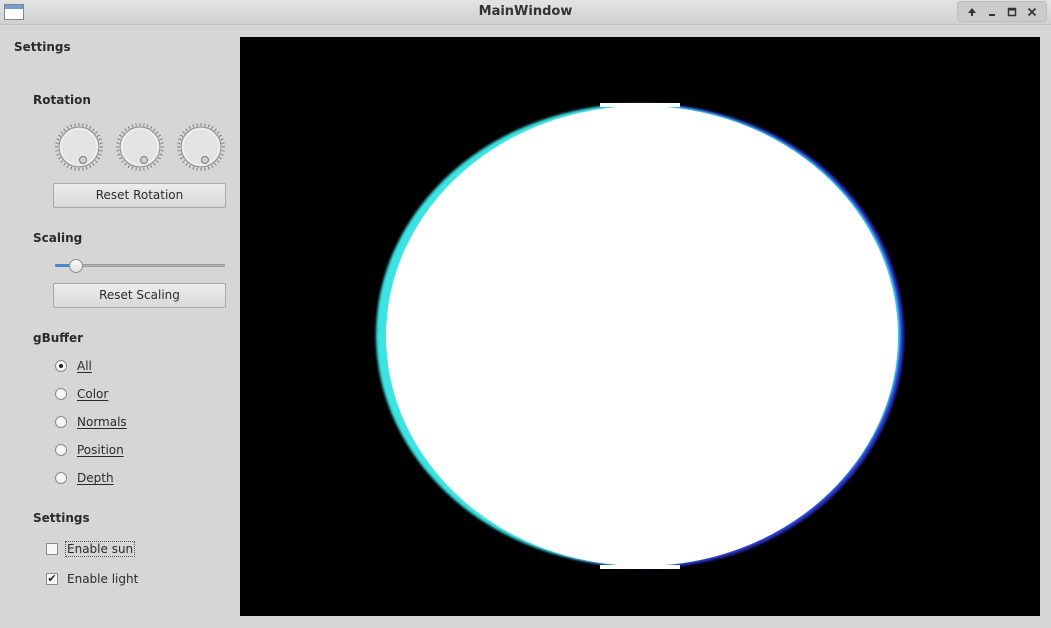 The width and height of the screenshot is (1051, 628). What do you see at coordinates (93, 394) in the screenshot?
I see `radio-label: Color` at bounding box center [93, 394].